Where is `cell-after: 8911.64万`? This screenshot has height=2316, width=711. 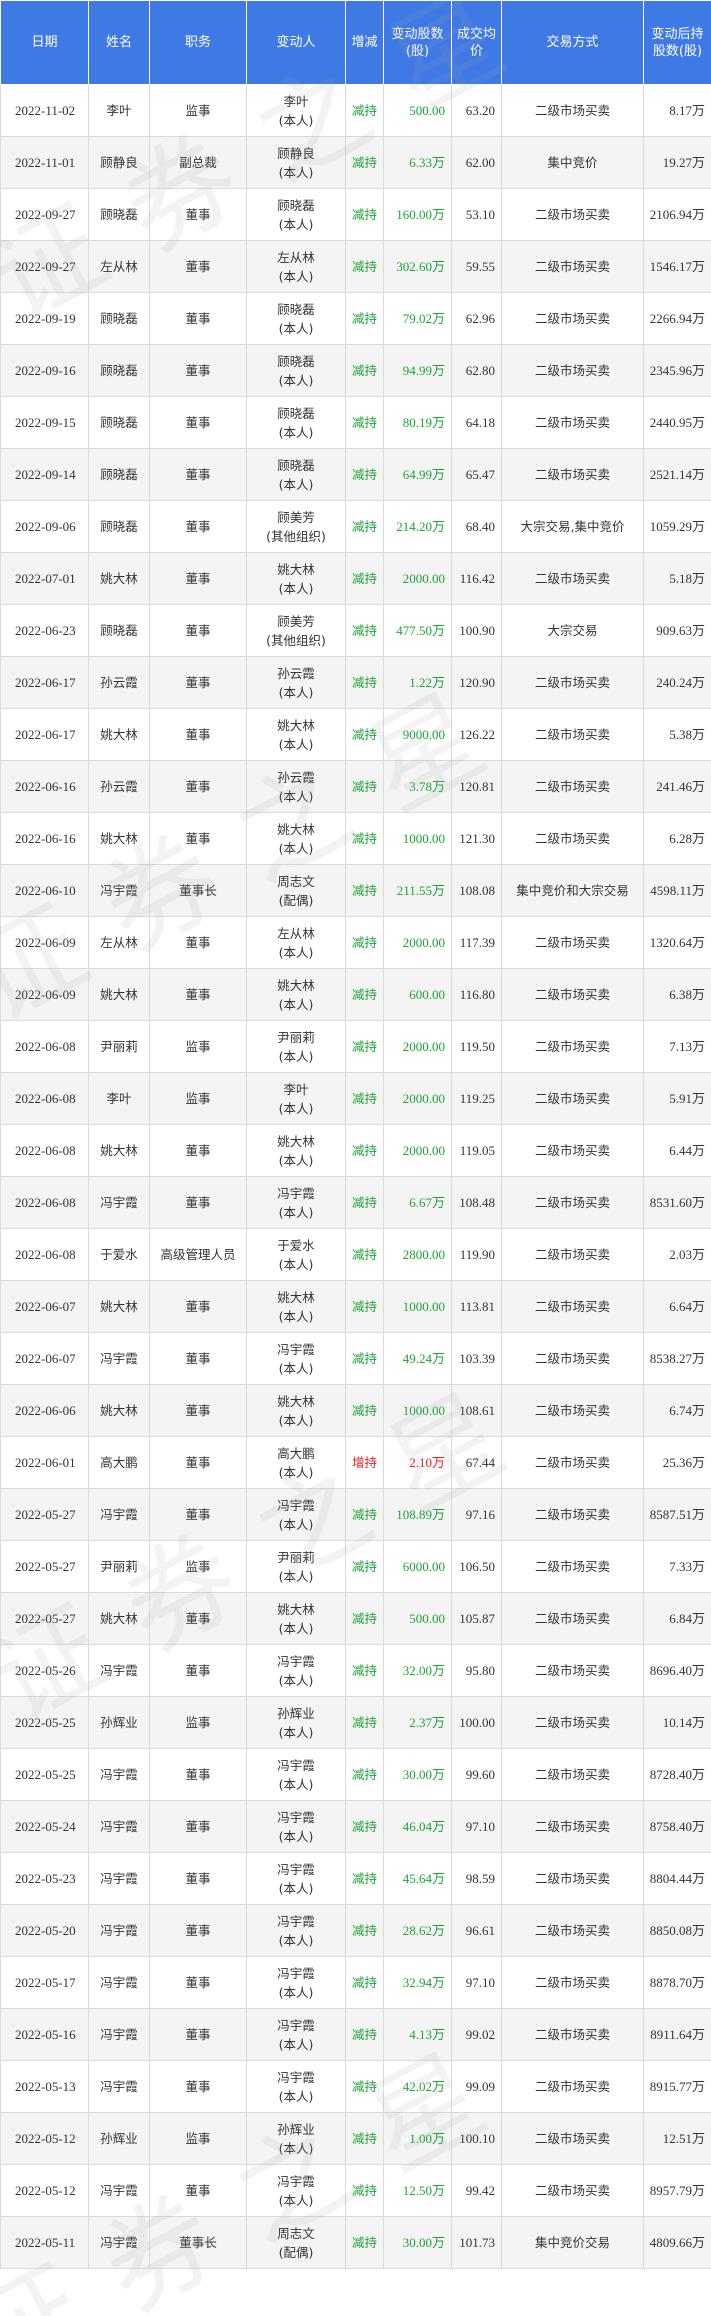 cell-after: 8911.64万 is located at coordinates (677, 2034).